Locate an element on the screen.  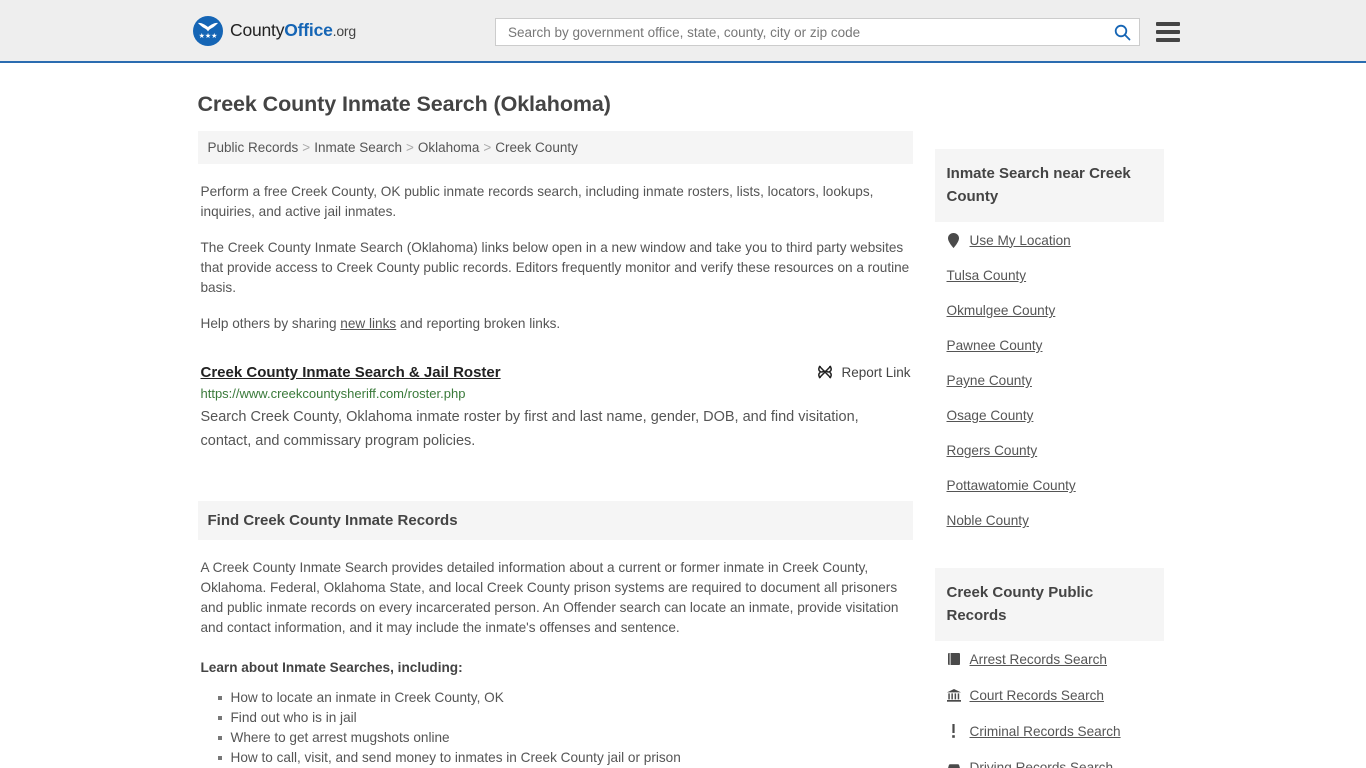
sidebar-item-payne-county: Payne County is located at coordinates (1049, 380).